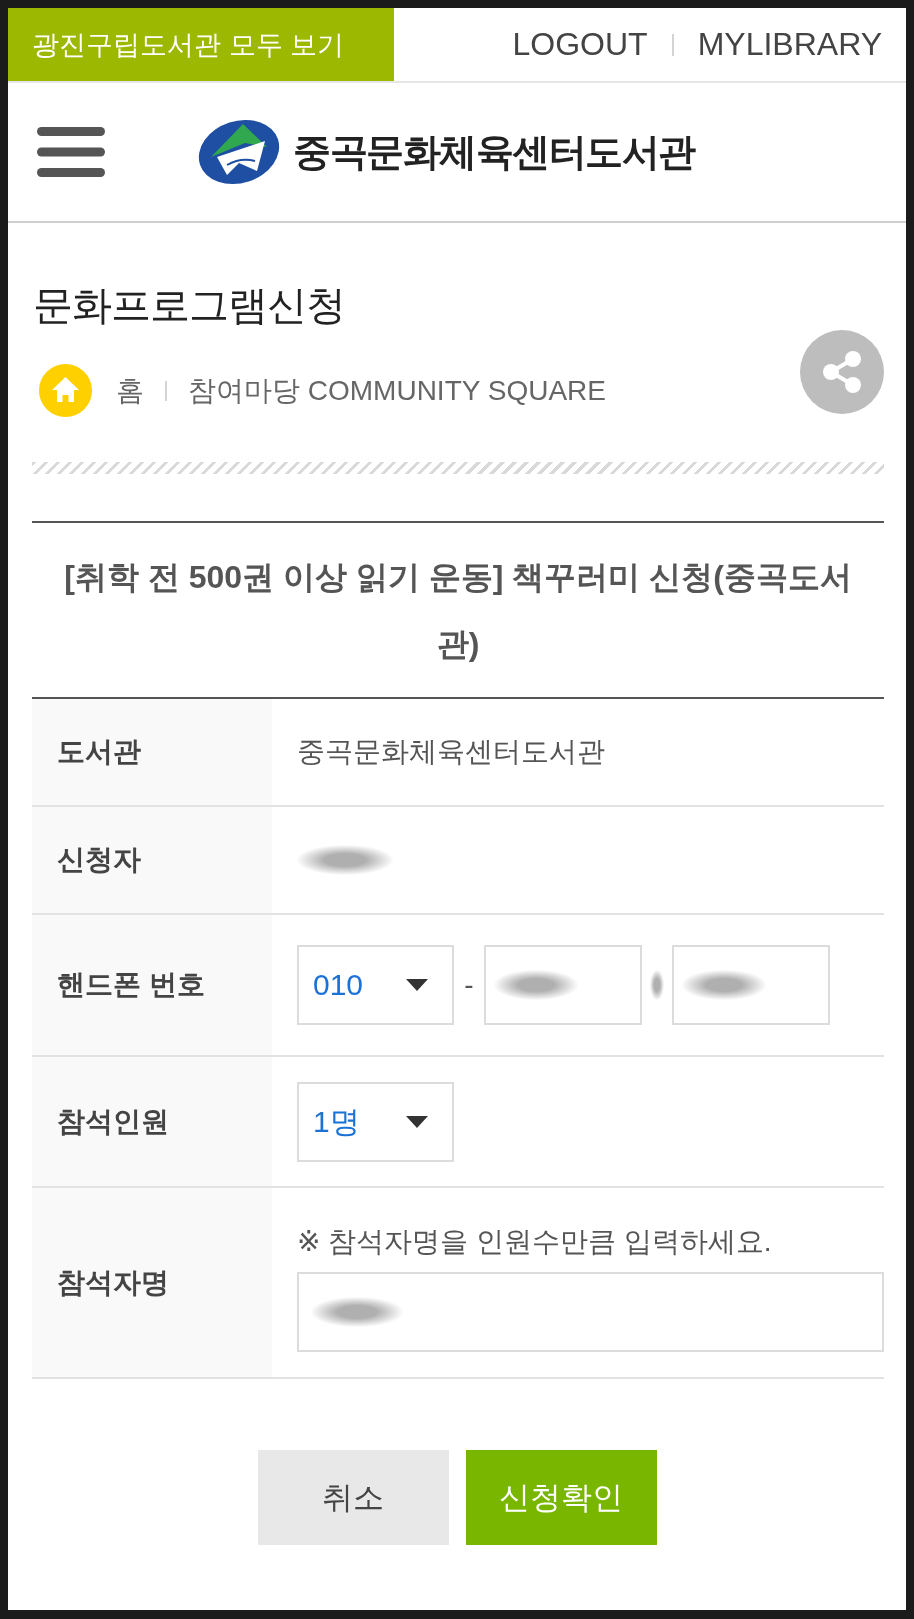 This screenshot has height=1619, width=914. What do you see at coordinates (590, 1312) in the screenshot?
I see `attendee-name-input-field` at bounding box center [590, 1312].